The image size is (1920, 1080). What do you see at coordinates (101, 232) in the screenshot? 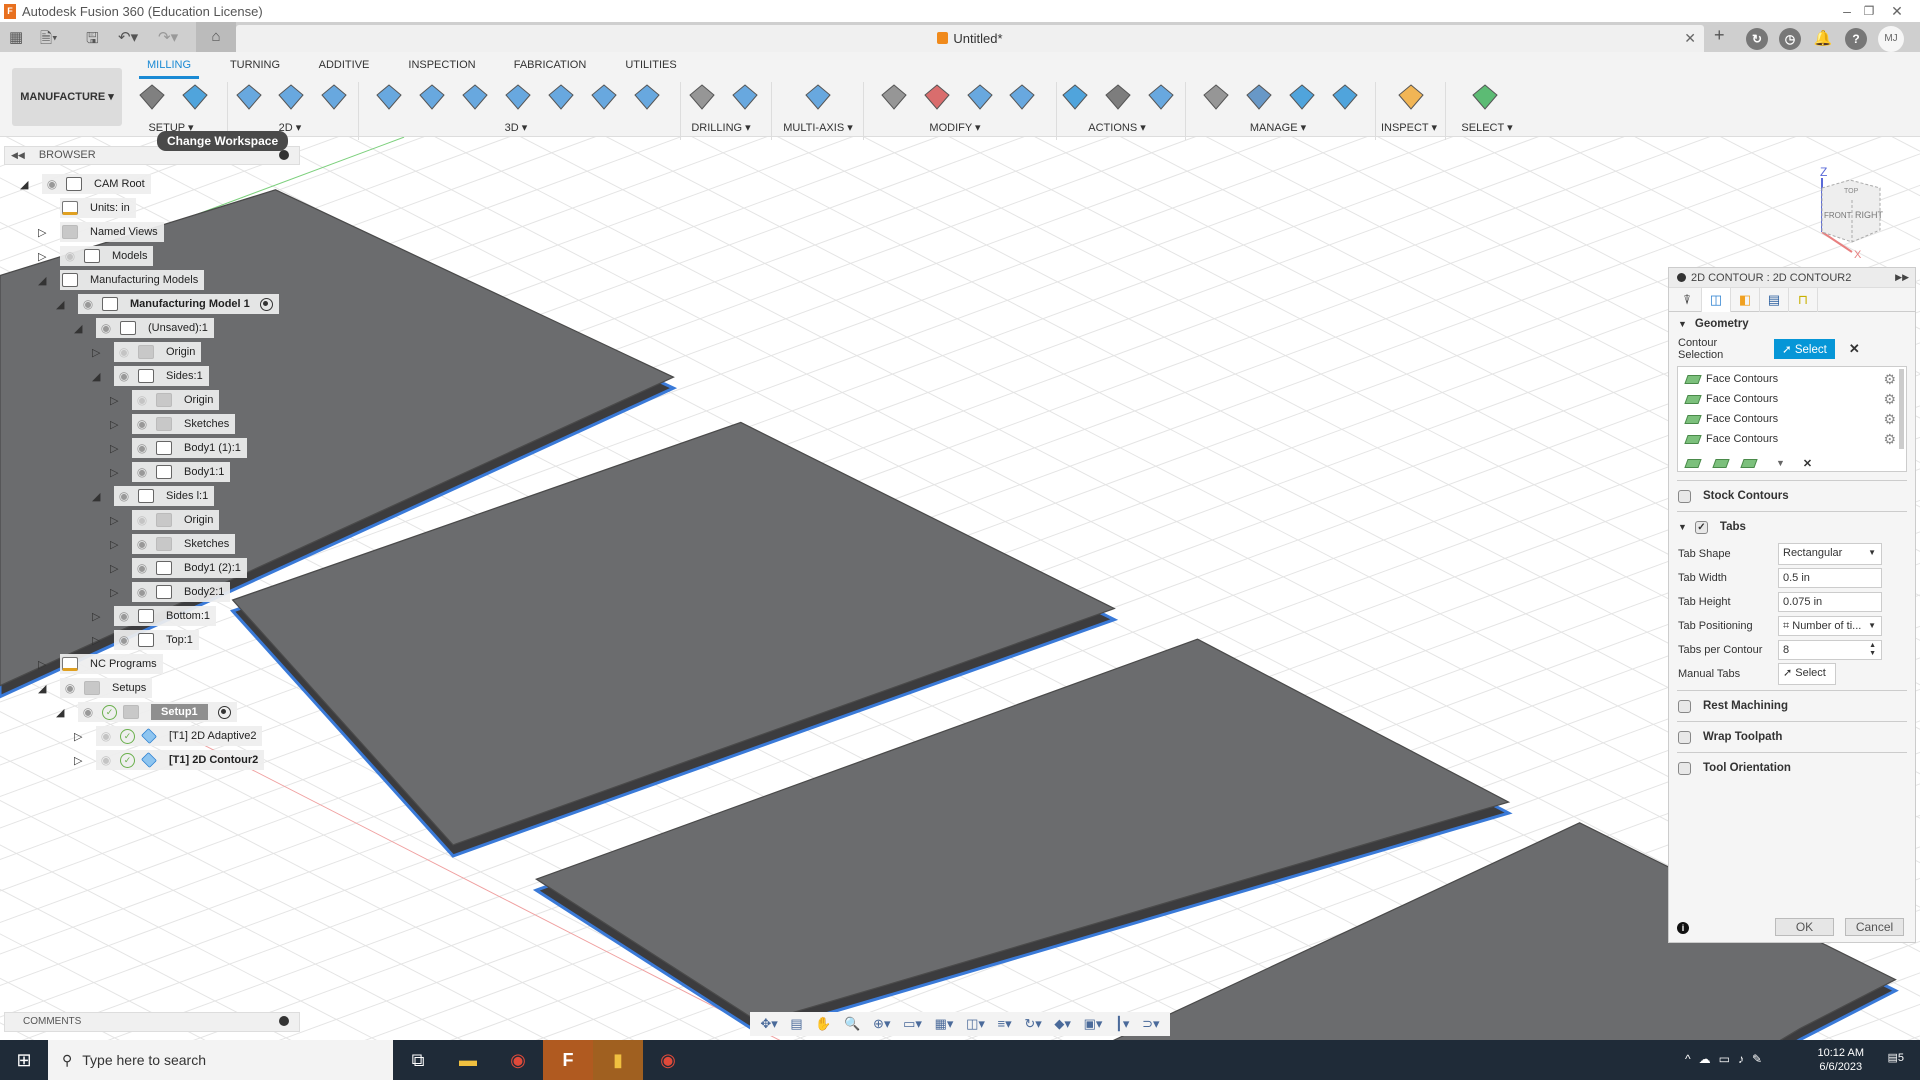
I see `browser-node: ▷ Named Views` at bounding box center [101, 232].